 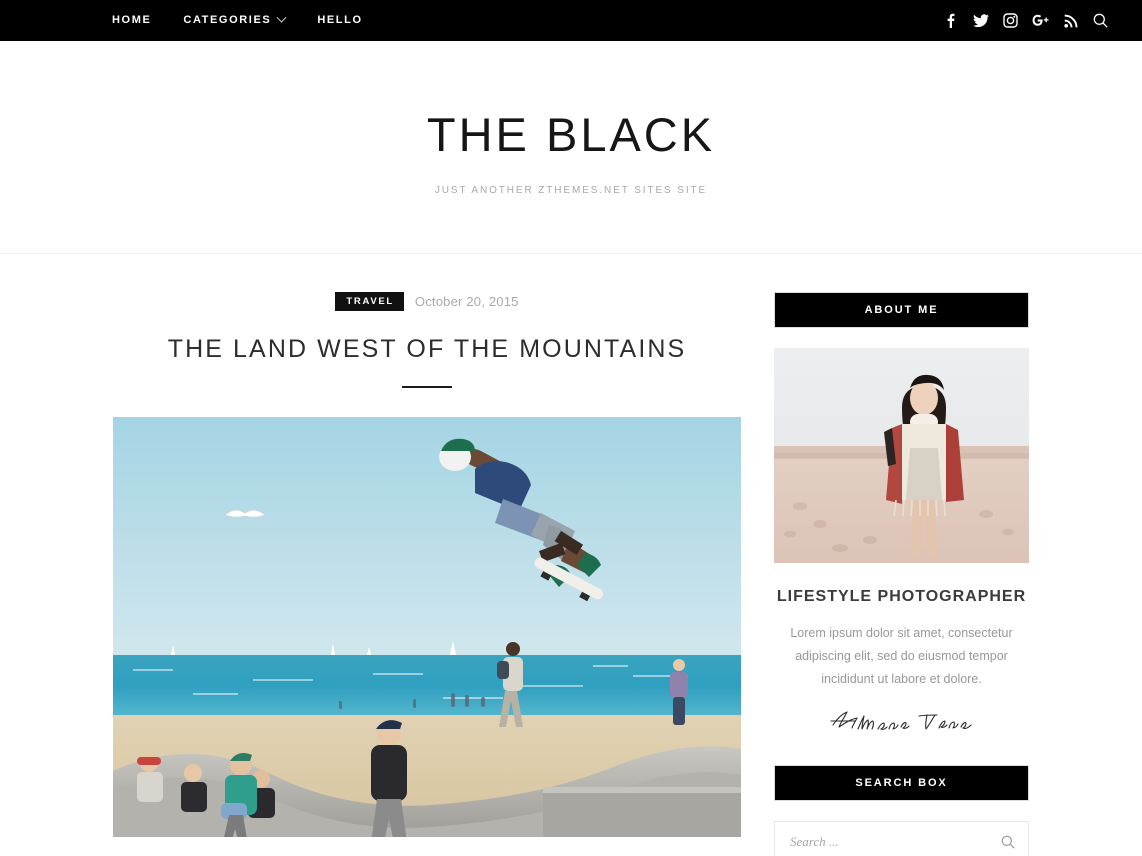 What do you see at coordinates (466, 301) in the screenshot?
I see `post-date: October 20, 2015` at bounding box center [466, 301].